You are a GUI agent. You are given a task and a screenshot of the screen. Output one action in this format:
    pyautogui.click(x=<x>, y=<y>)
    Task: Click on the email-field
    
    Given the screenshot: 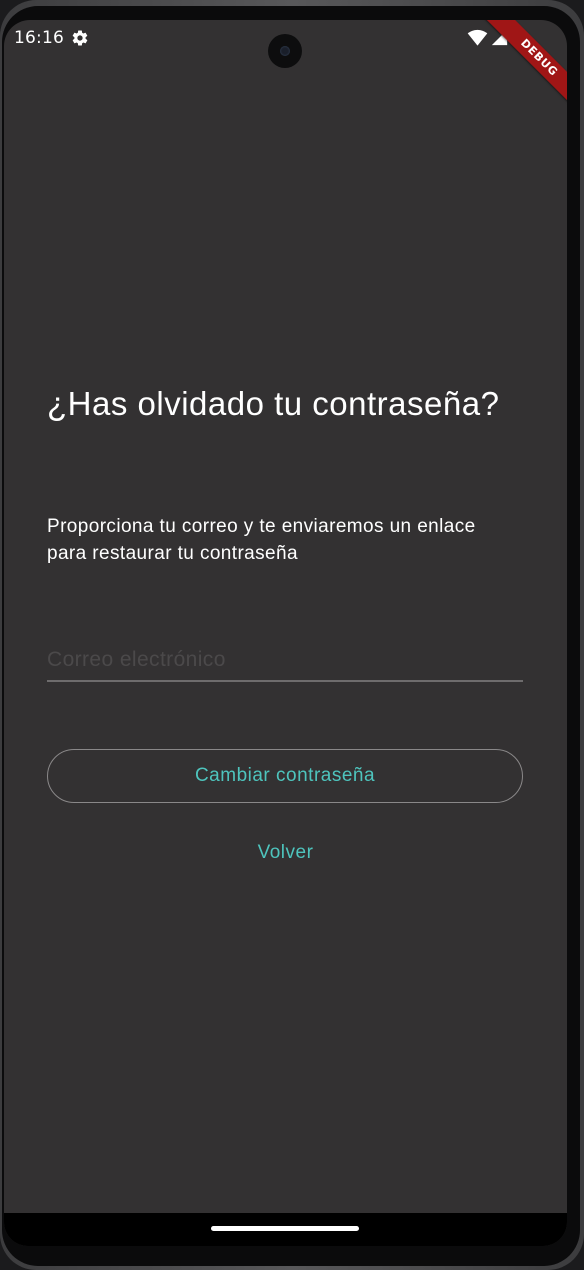 What is the action you would take?
    pyautogui.click(x=285, y=661)
    